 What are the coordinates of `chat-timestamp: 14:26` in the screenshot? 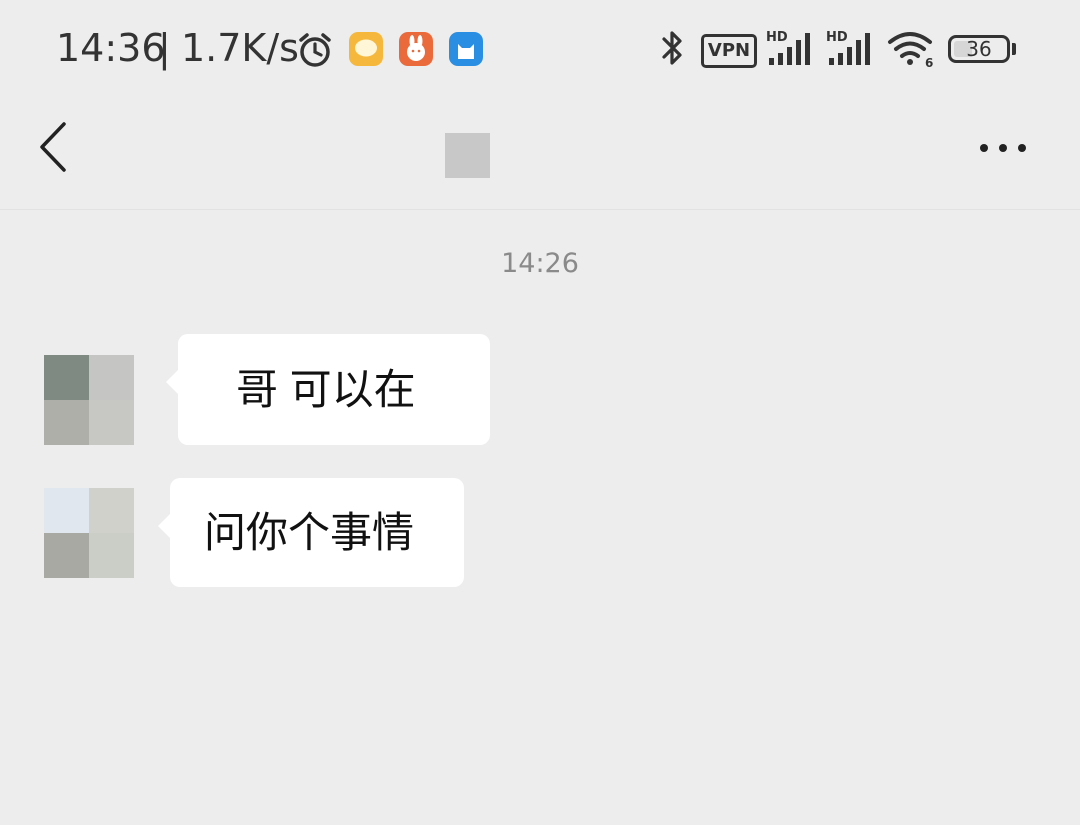 It's located at (540, 263).